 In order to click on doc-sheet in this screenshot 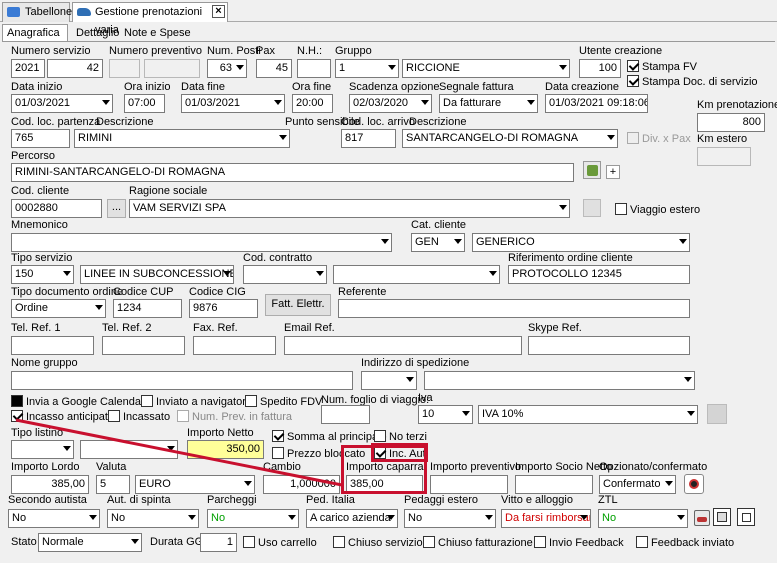, I will do `click(722, 517)`.